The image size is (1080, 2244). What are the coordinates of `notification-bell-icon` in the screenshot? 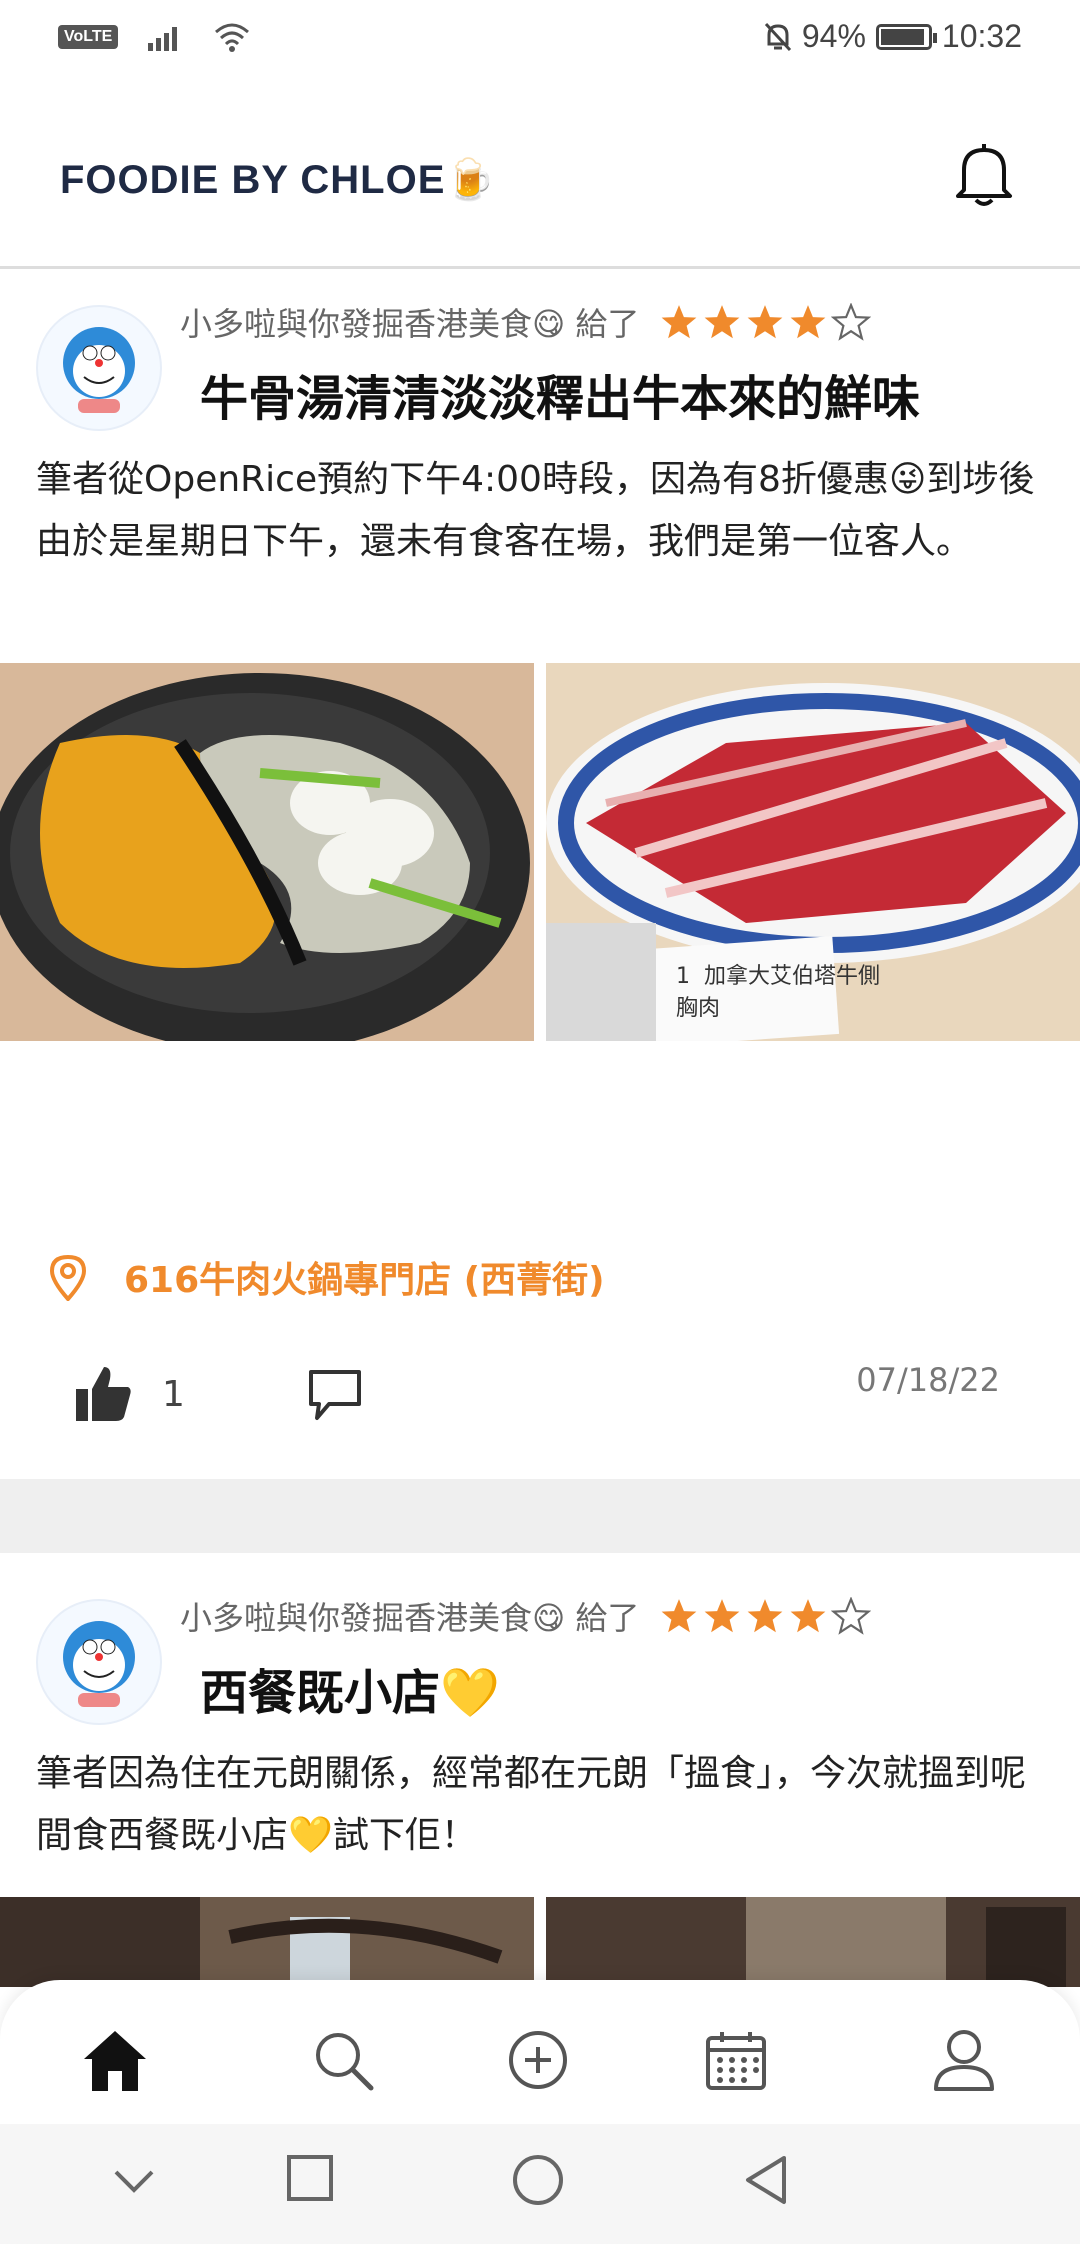 It's located at (984, 174).